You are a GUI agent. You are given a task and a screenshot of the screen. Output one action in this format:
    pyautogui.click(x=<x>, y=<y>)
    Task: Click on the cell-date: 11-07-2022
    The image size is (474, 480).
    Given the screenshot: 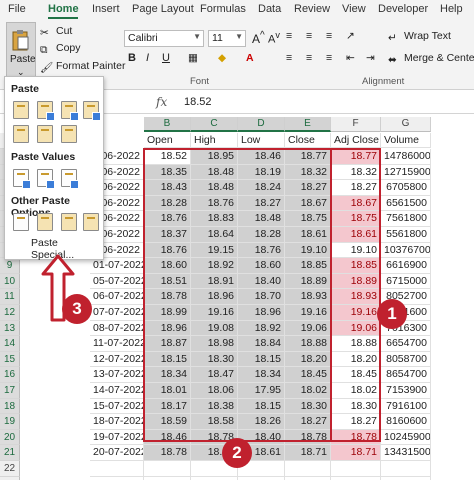 What is the action you would take?
    pyautogui.click(x=117, y=344)
    